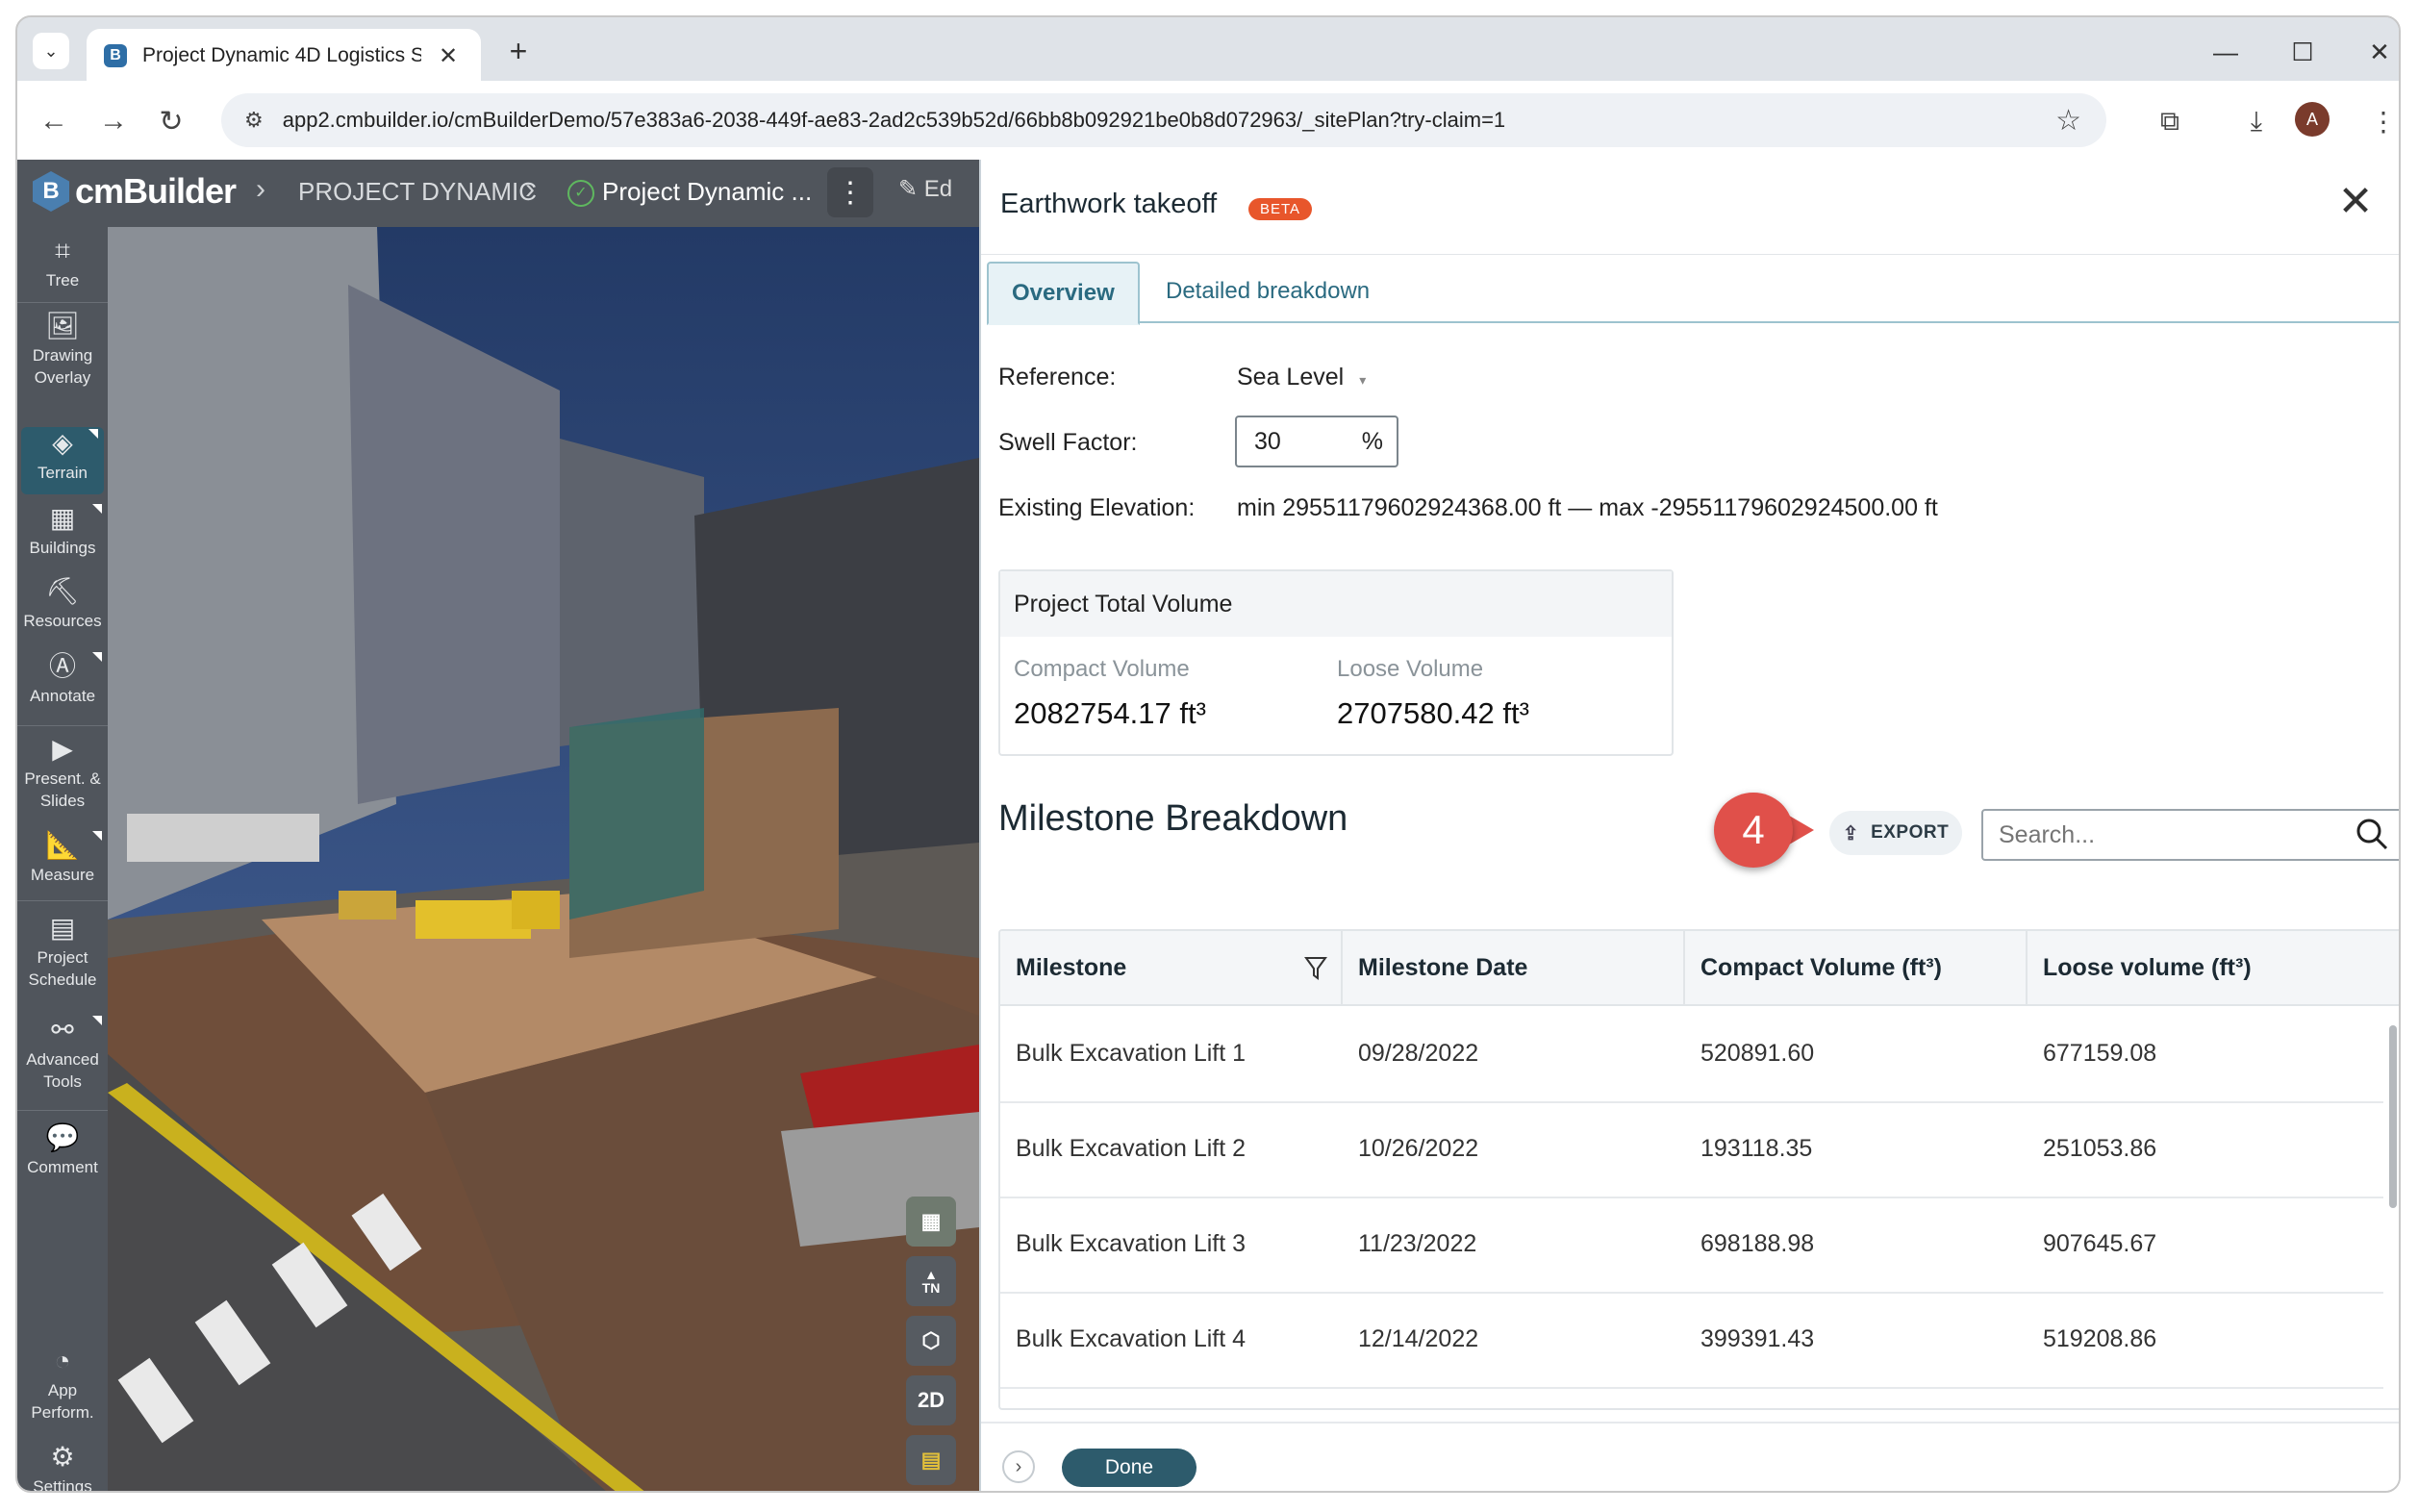  Describe the element at coordinates (2213, 968) in the screenshot. I see `column-header-loose-volume: Loose volume (ft³)` at that location.